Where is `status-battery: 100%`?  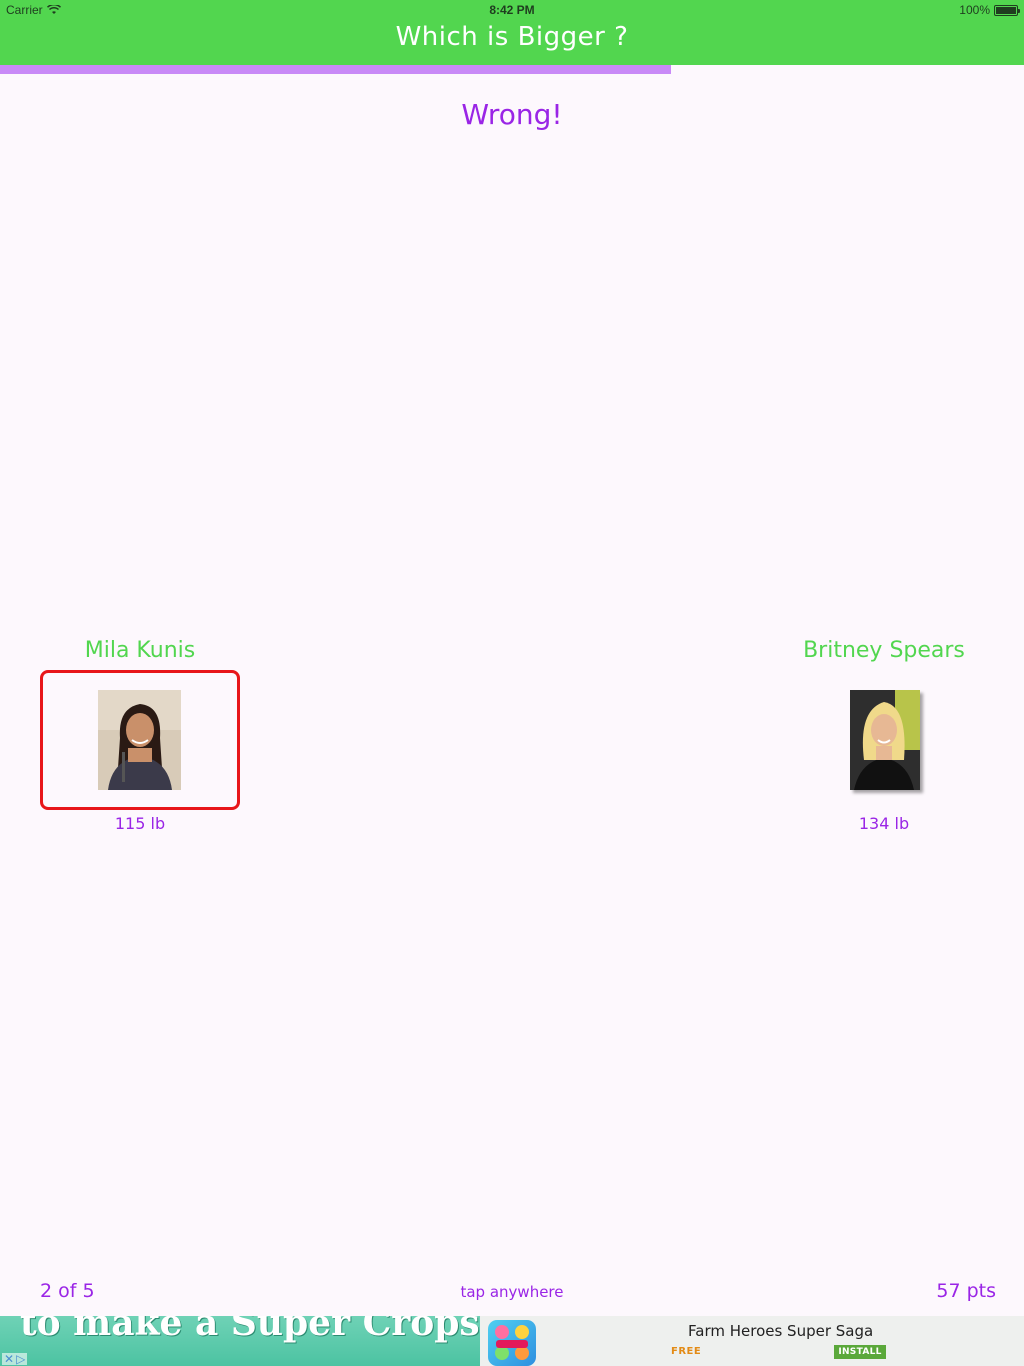 status-battery: 100% is located at coordinates (989, 10).